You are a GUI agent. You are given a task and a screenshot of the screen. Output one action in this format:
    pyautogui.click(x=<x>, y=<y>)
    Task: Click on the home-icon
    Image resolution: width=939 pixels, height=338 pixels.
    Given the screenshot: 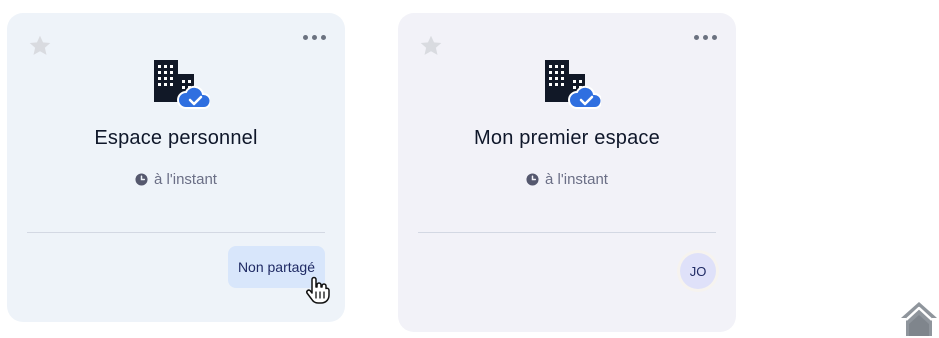 What is the action you would take?
    pyautogui.click(x=919, y=318)
    